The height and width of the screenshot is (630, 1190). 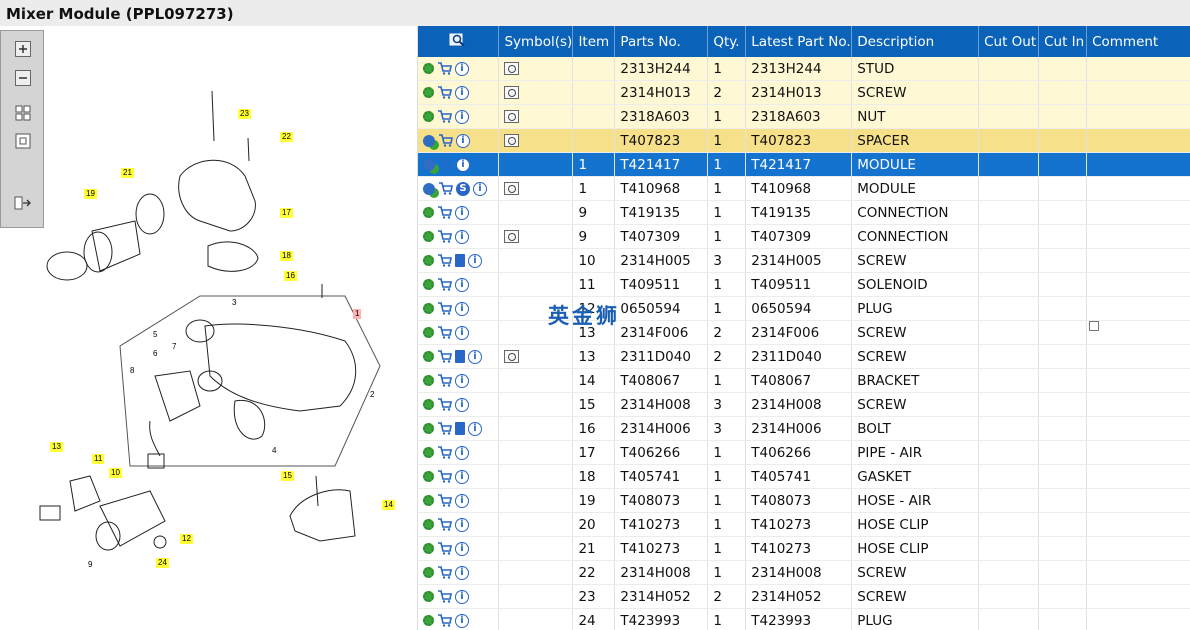 I want to click on table-row: i 15 2314H008 3 2314H008 SCREW, so click(x=804, y=404).